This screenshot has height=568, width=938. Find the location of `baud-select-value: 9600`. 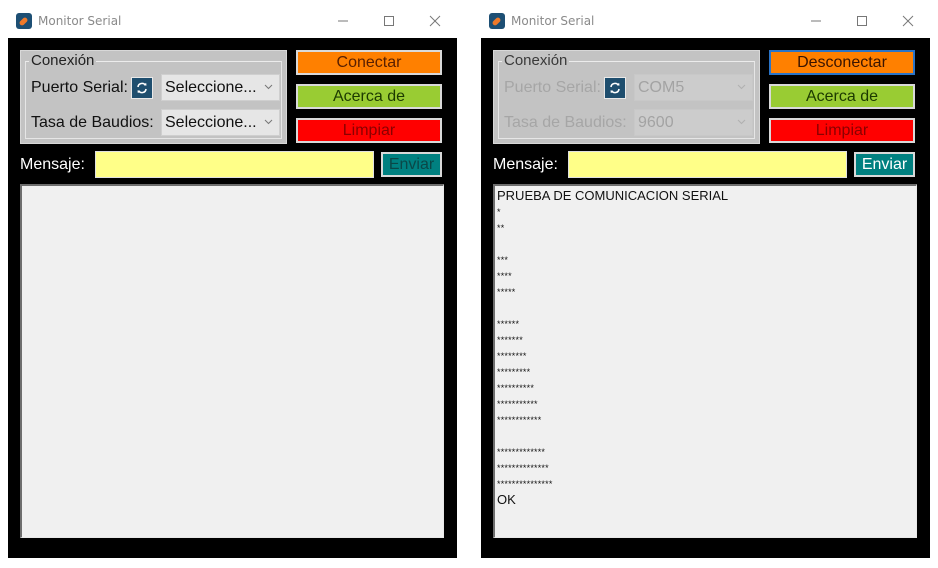

baud-select-value: 9600 is located at coordinates (656, 122).